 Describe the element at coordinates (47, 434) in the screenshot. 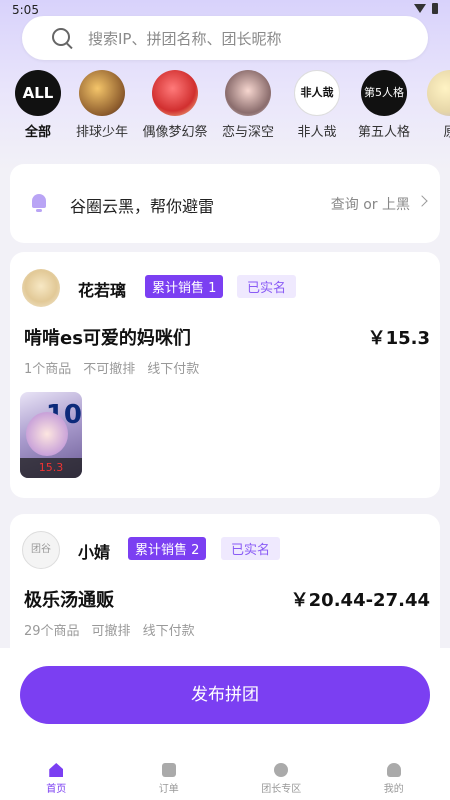

I see `character-image` at that location.